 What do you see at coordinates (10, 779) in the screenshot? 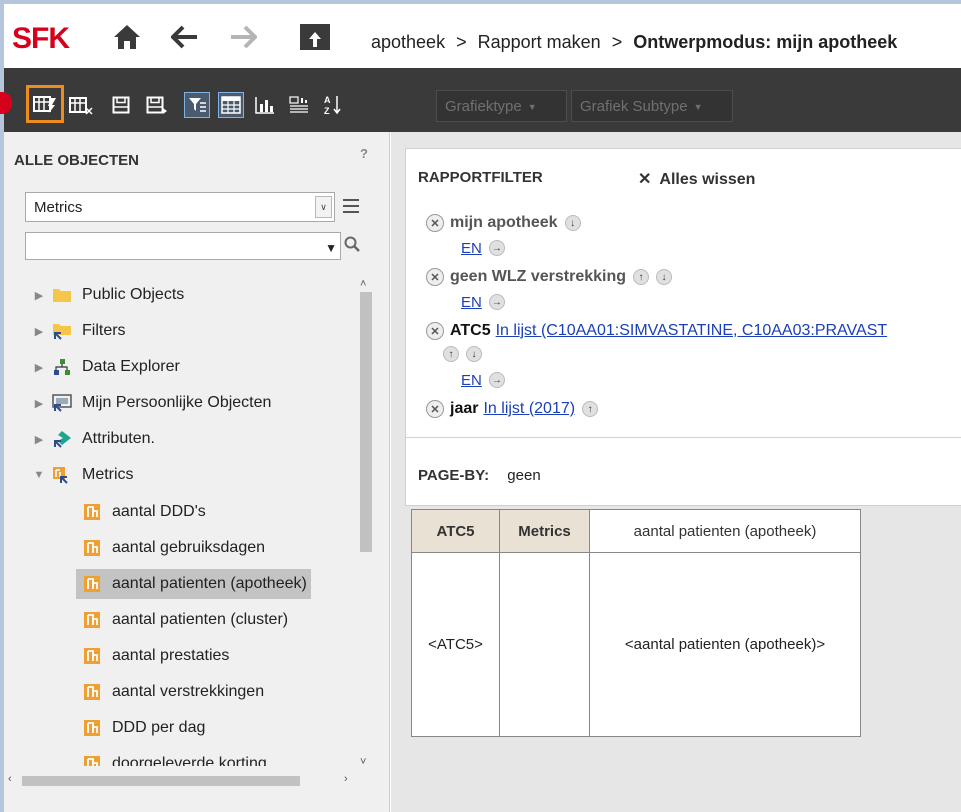
I see `scroll-left-icon: ‹` at bounding box center [10, 779].